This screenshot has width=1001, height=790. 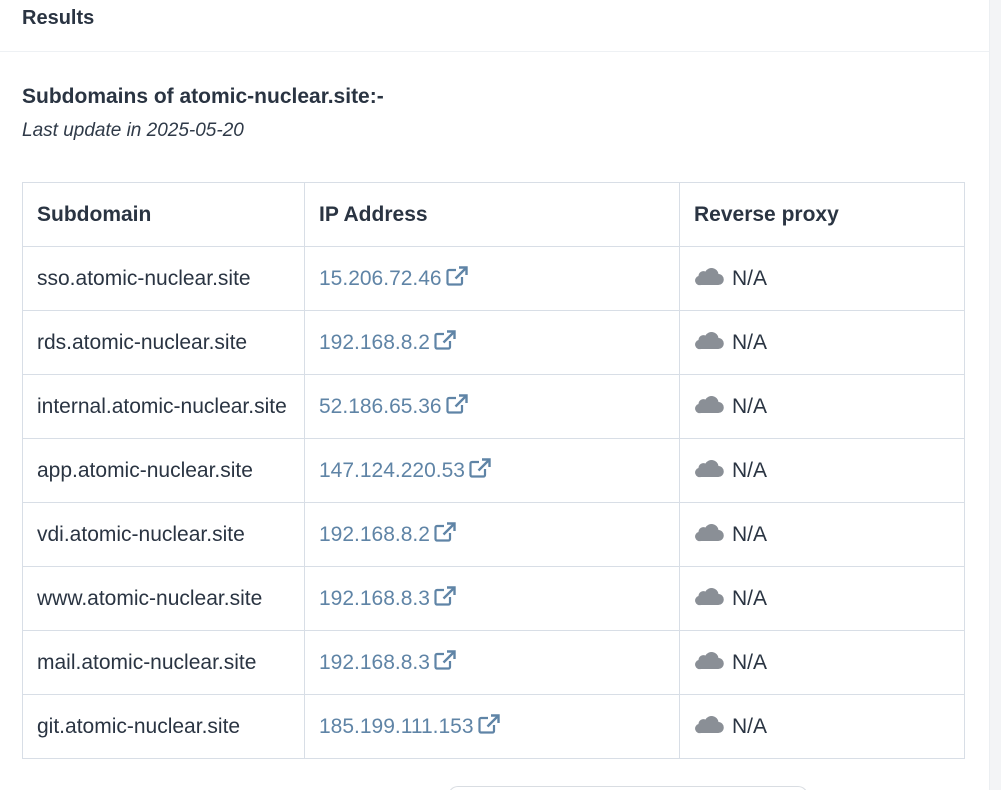 I want to click on column-header-subdomain: Subdomain, so click(x=163, y=214).